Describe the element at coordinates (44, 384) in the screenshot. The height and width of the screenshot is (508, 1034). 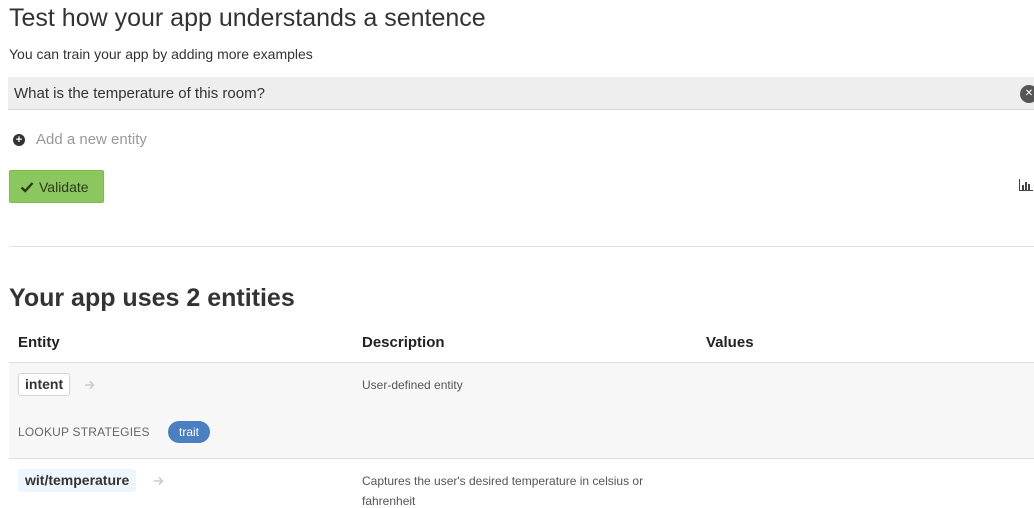
I see `entity-link-intent: intent` at that location.